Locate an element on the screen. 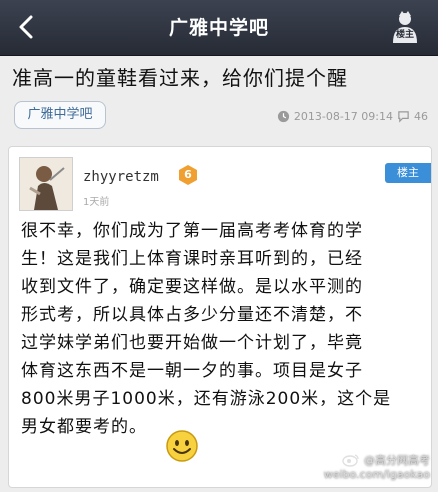  content-line: 男女都要考的。 is located at coordinates (84, 427).